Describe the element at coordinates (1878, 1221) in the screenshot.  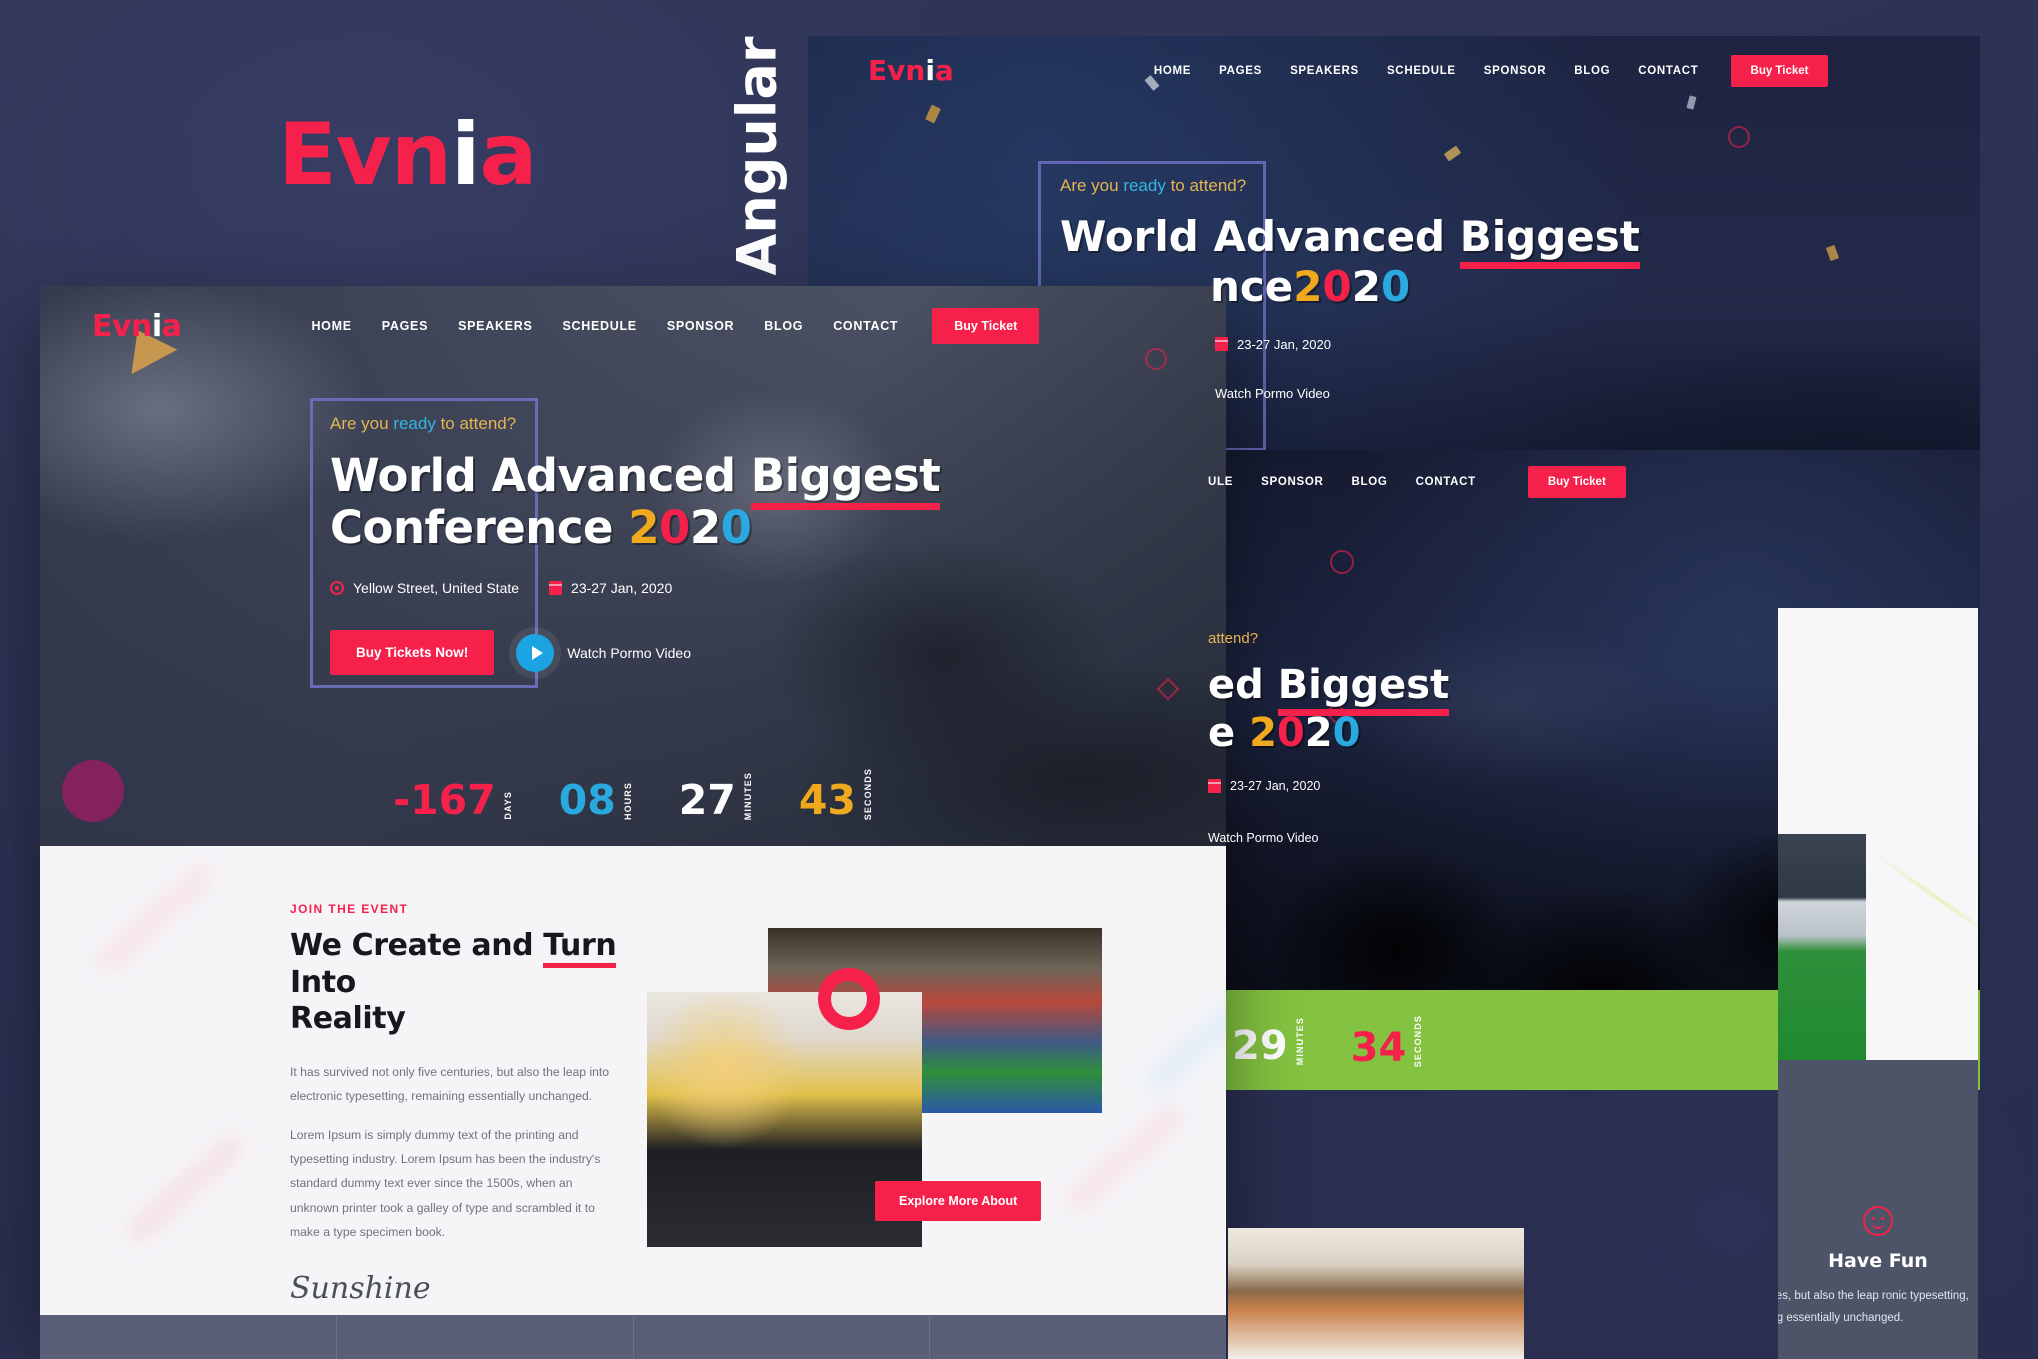
I see `smiley-icon` at that location.